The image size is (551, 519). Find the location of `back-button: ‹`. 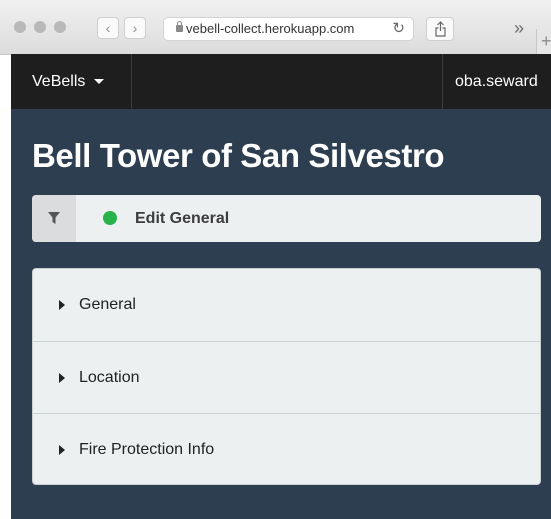

back-button: ‹ is located at coordinates (108, 28).